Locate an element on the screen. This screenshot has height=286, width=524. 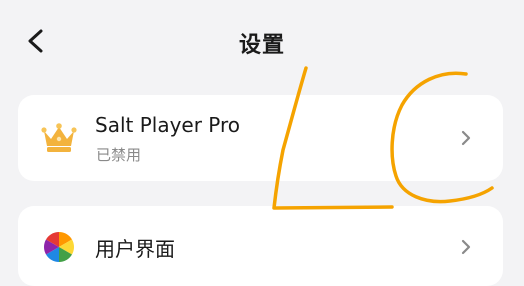
page-title: 设置 is located at coordinates (261, 45).